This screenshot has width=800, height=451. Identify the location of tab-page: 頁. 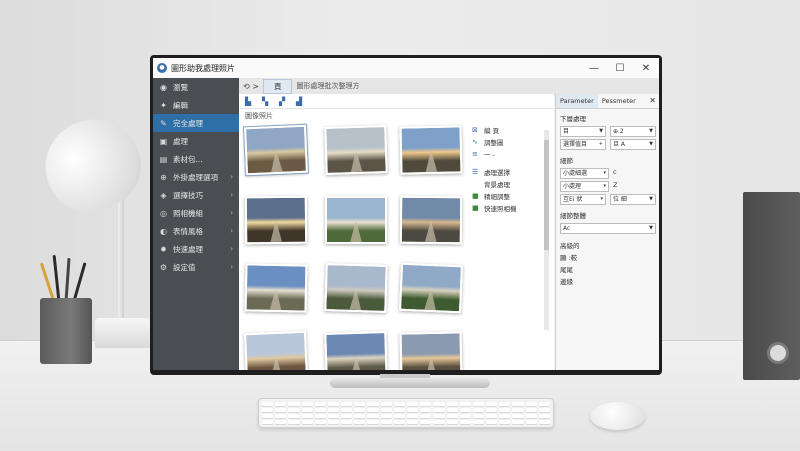
(277, 86).